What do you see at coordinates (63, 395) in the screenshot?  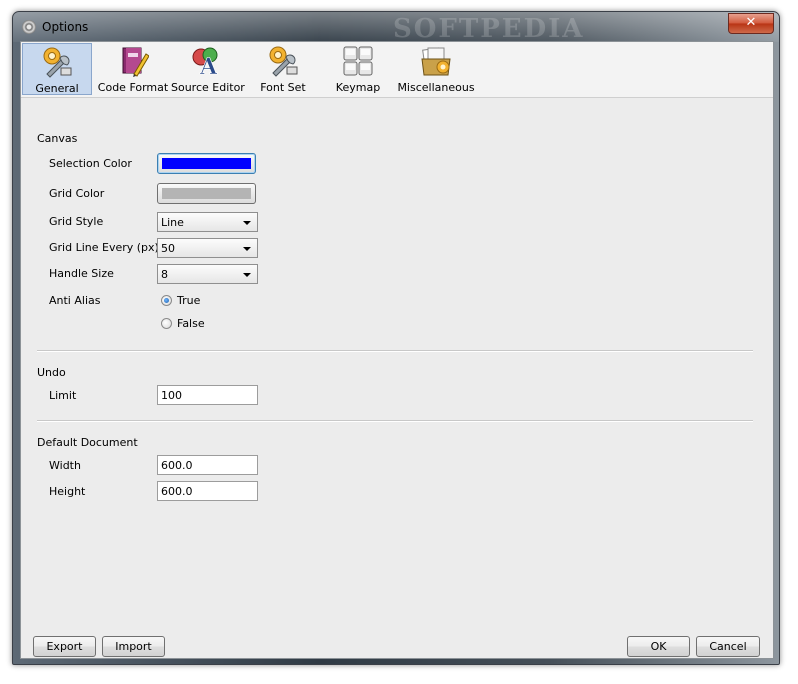 I see `limit-label: Limit` at bounding box center [63, 395].